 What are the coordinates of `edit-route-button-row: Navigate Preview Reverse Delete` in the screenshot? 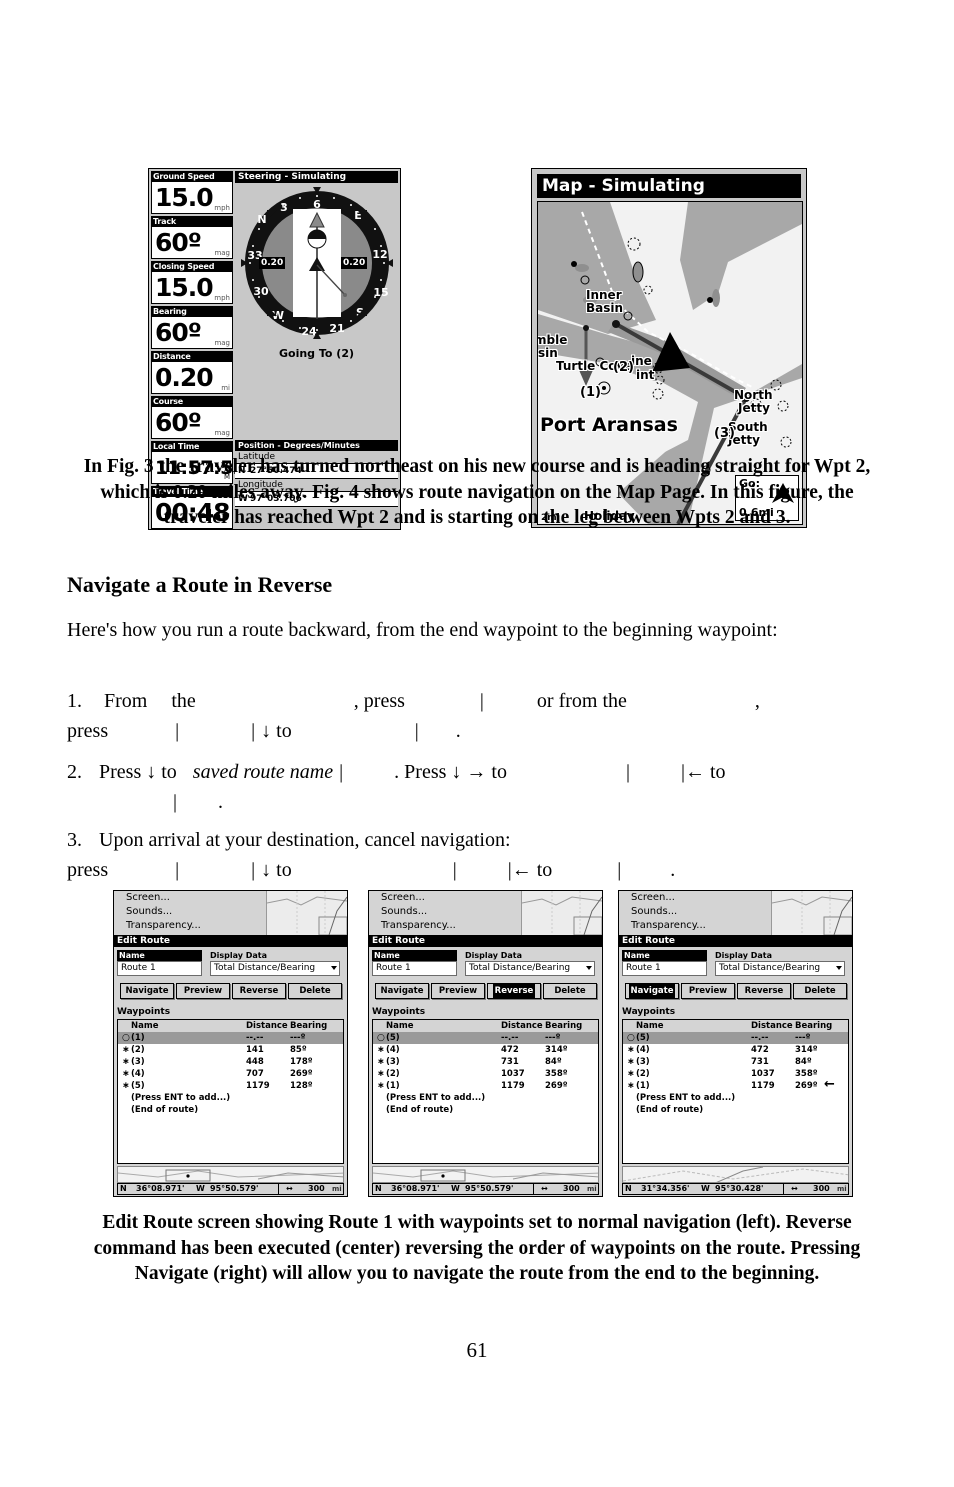 It's located at (736, 991).